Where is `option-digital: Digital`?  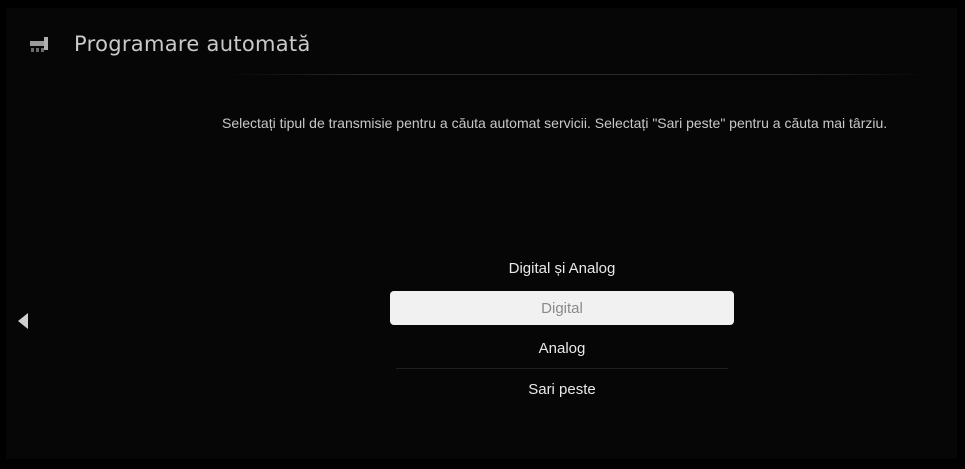 option-digital: Digital is located at coordinates (562, 308).